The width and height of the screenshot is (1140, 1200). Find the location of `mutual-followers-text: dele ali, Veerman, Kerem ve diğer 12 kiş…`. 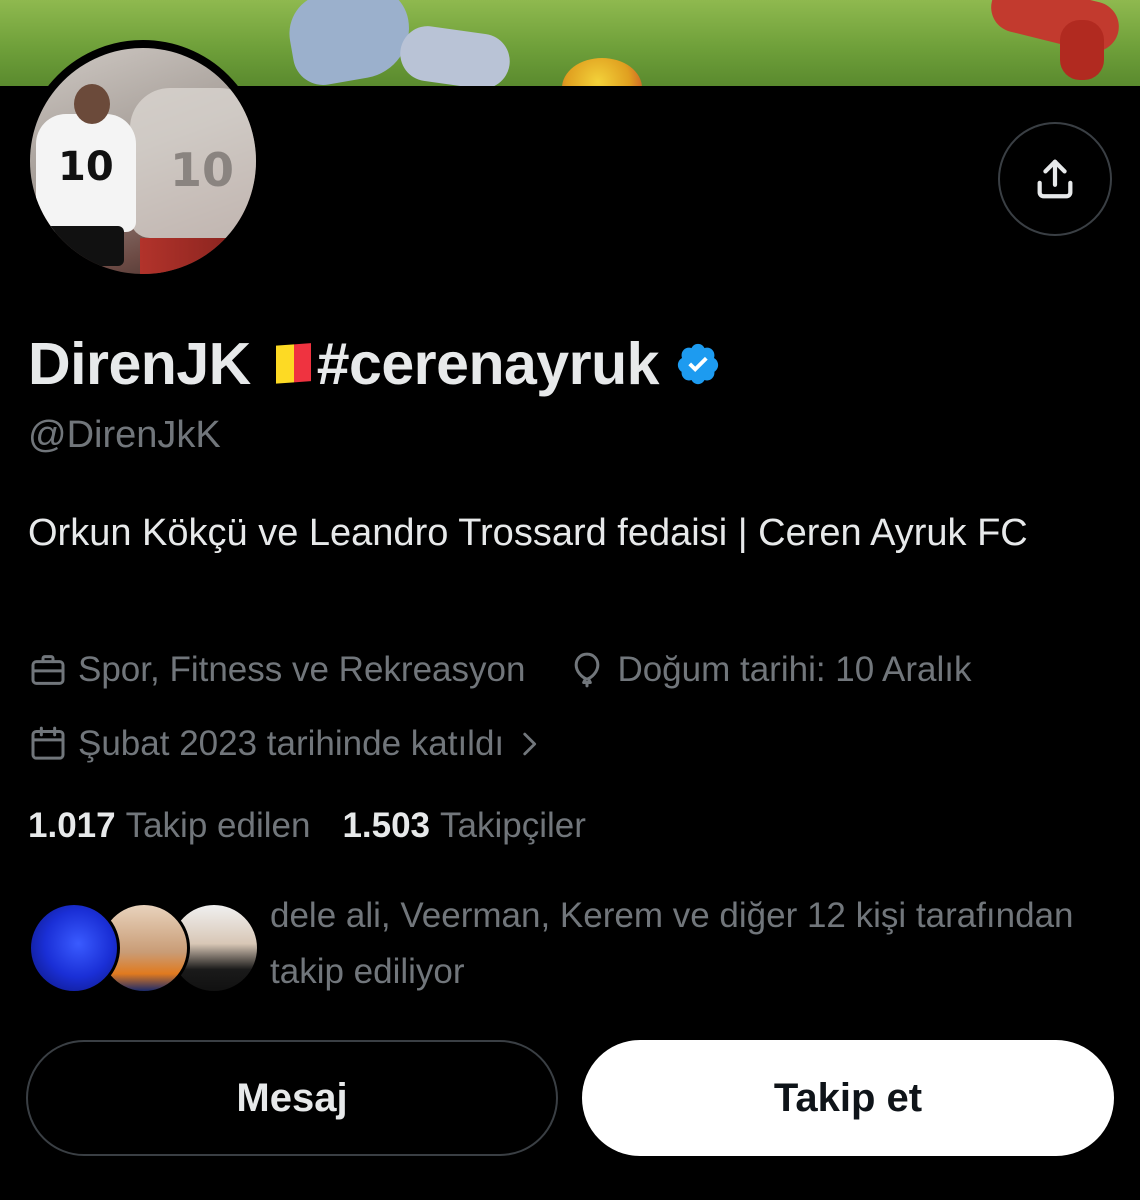

mutual-followers-text: dele ali, Veerman, Kerem ve diğer 12 kiş… is located at coordinates (700, 944).